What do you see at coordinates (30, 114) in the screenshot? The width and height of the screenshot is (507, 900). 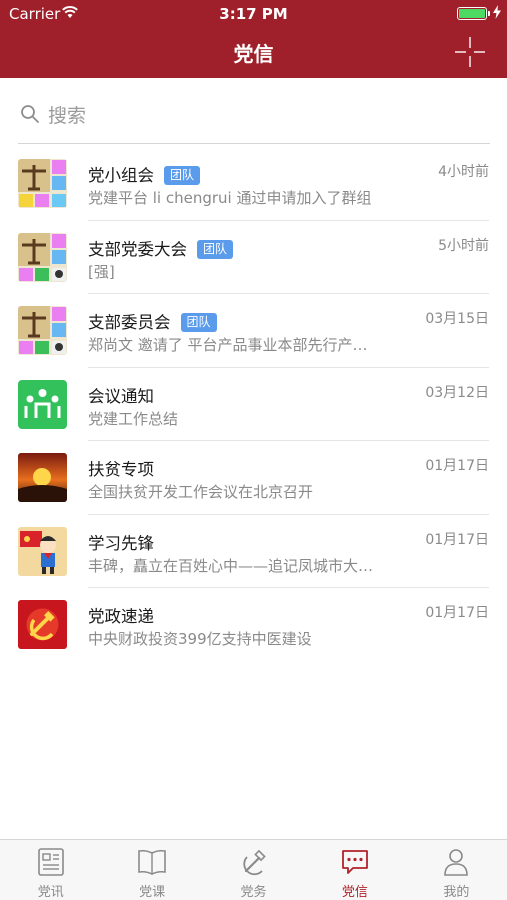 I see `search-icon` at bounding box center [30, 114].